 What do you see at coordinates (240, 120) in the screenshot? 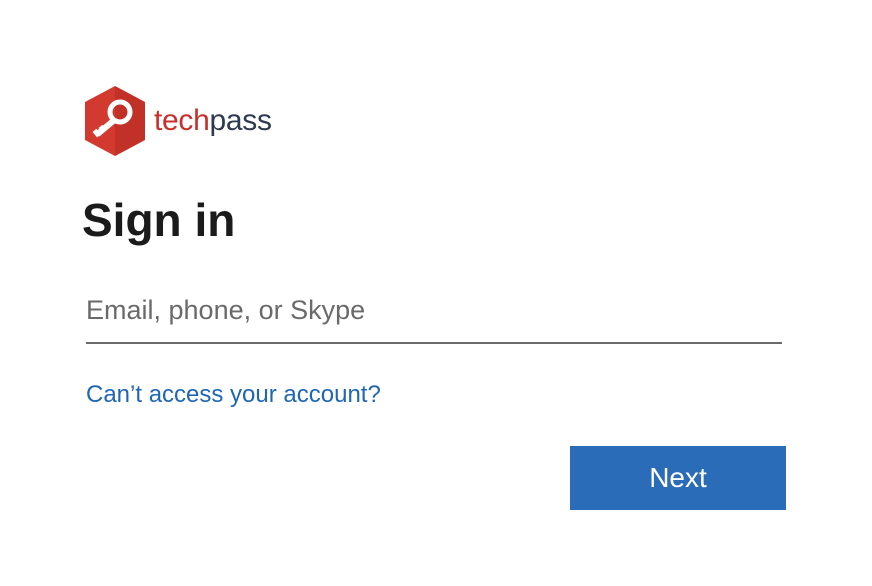
I see `brand-wordmark-pass: pass` at bounding box center [240, 120].